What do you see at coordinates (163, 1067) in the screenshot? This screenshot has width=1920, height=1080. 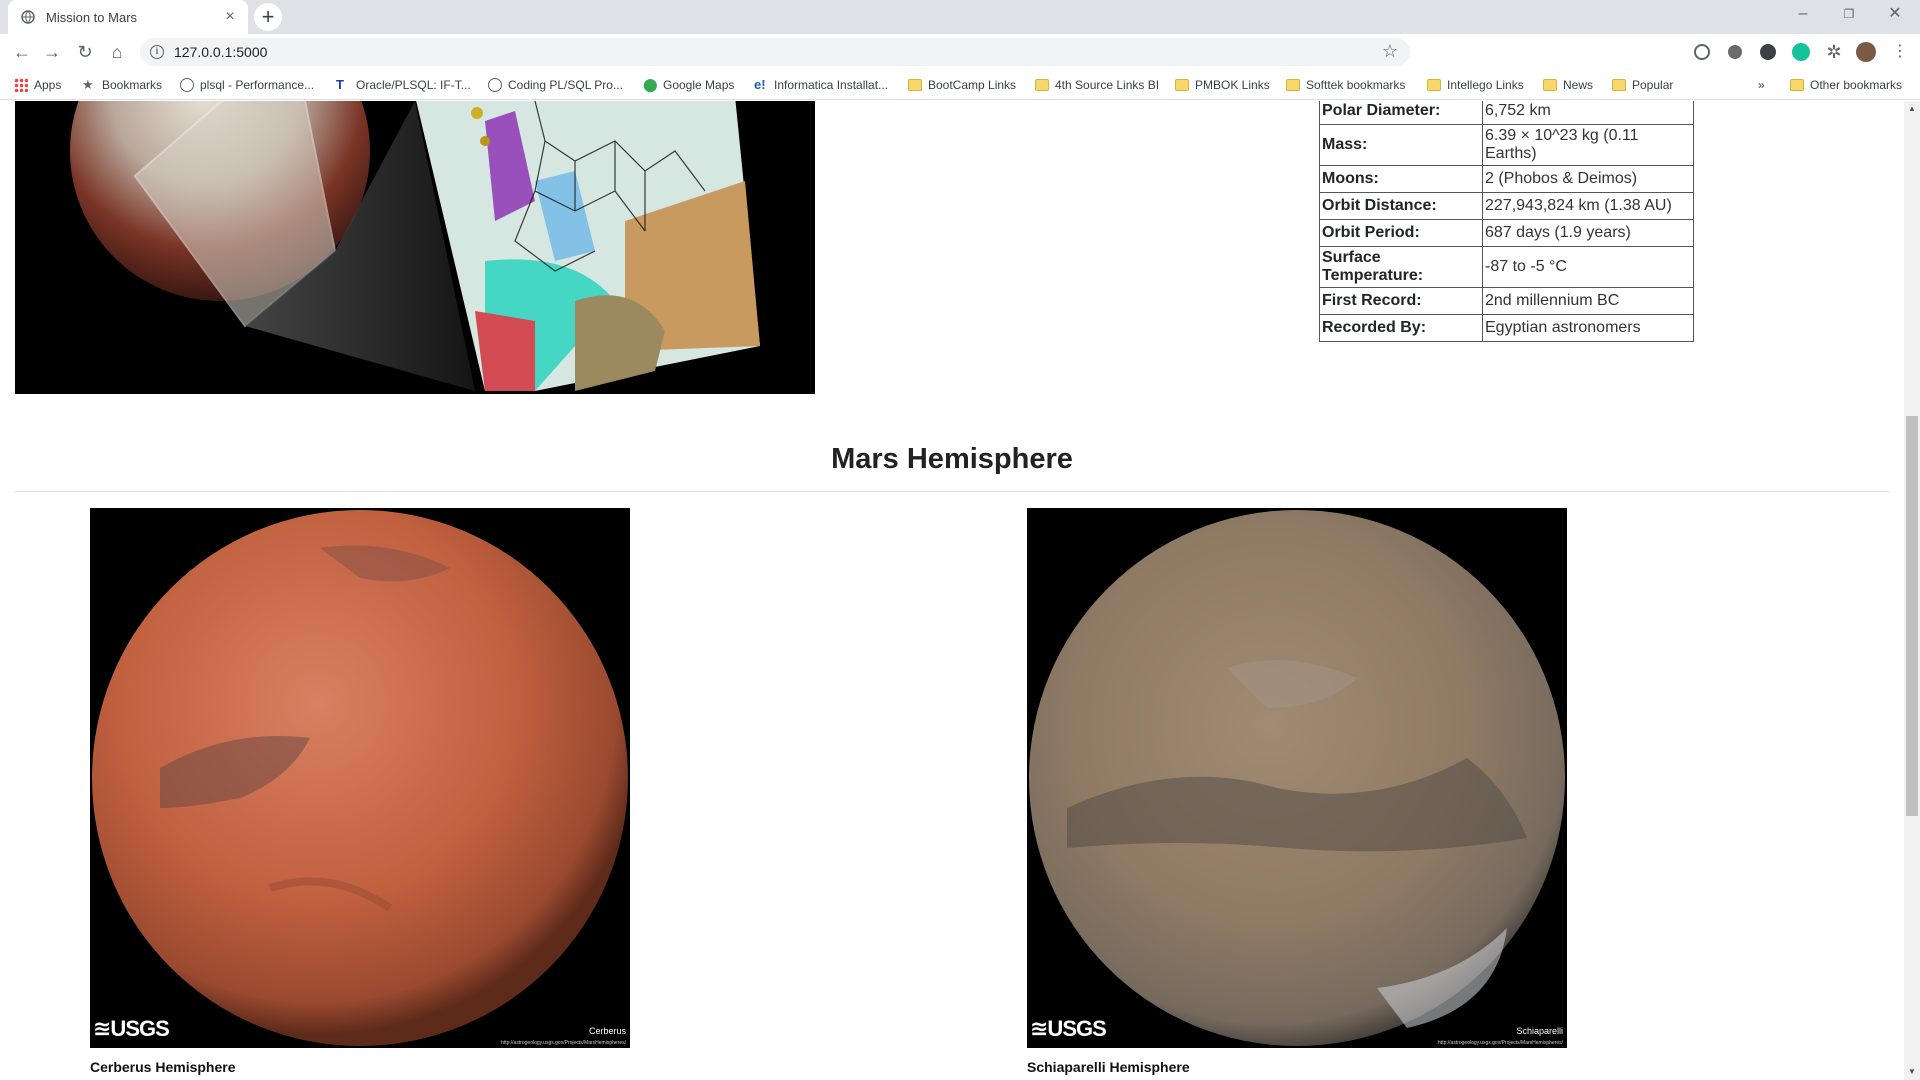 I see `hemisphere-caption-cerberus: Cerberus Hemisphere` at bounding box center [163, 1067].